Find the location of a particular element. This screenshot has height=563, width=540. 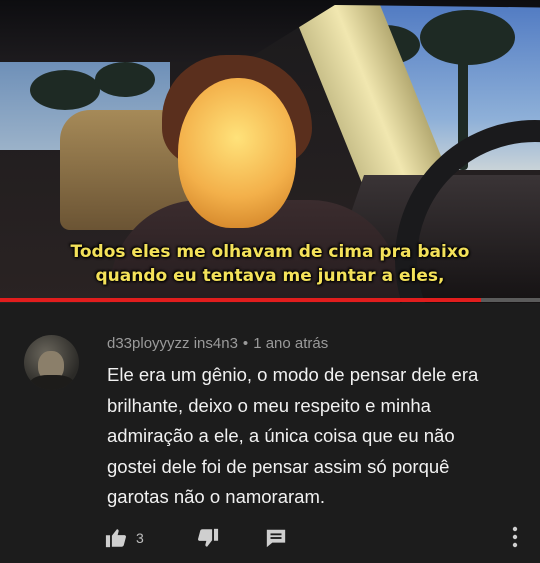

like-button: 3 is located at coordinates (124, 538).